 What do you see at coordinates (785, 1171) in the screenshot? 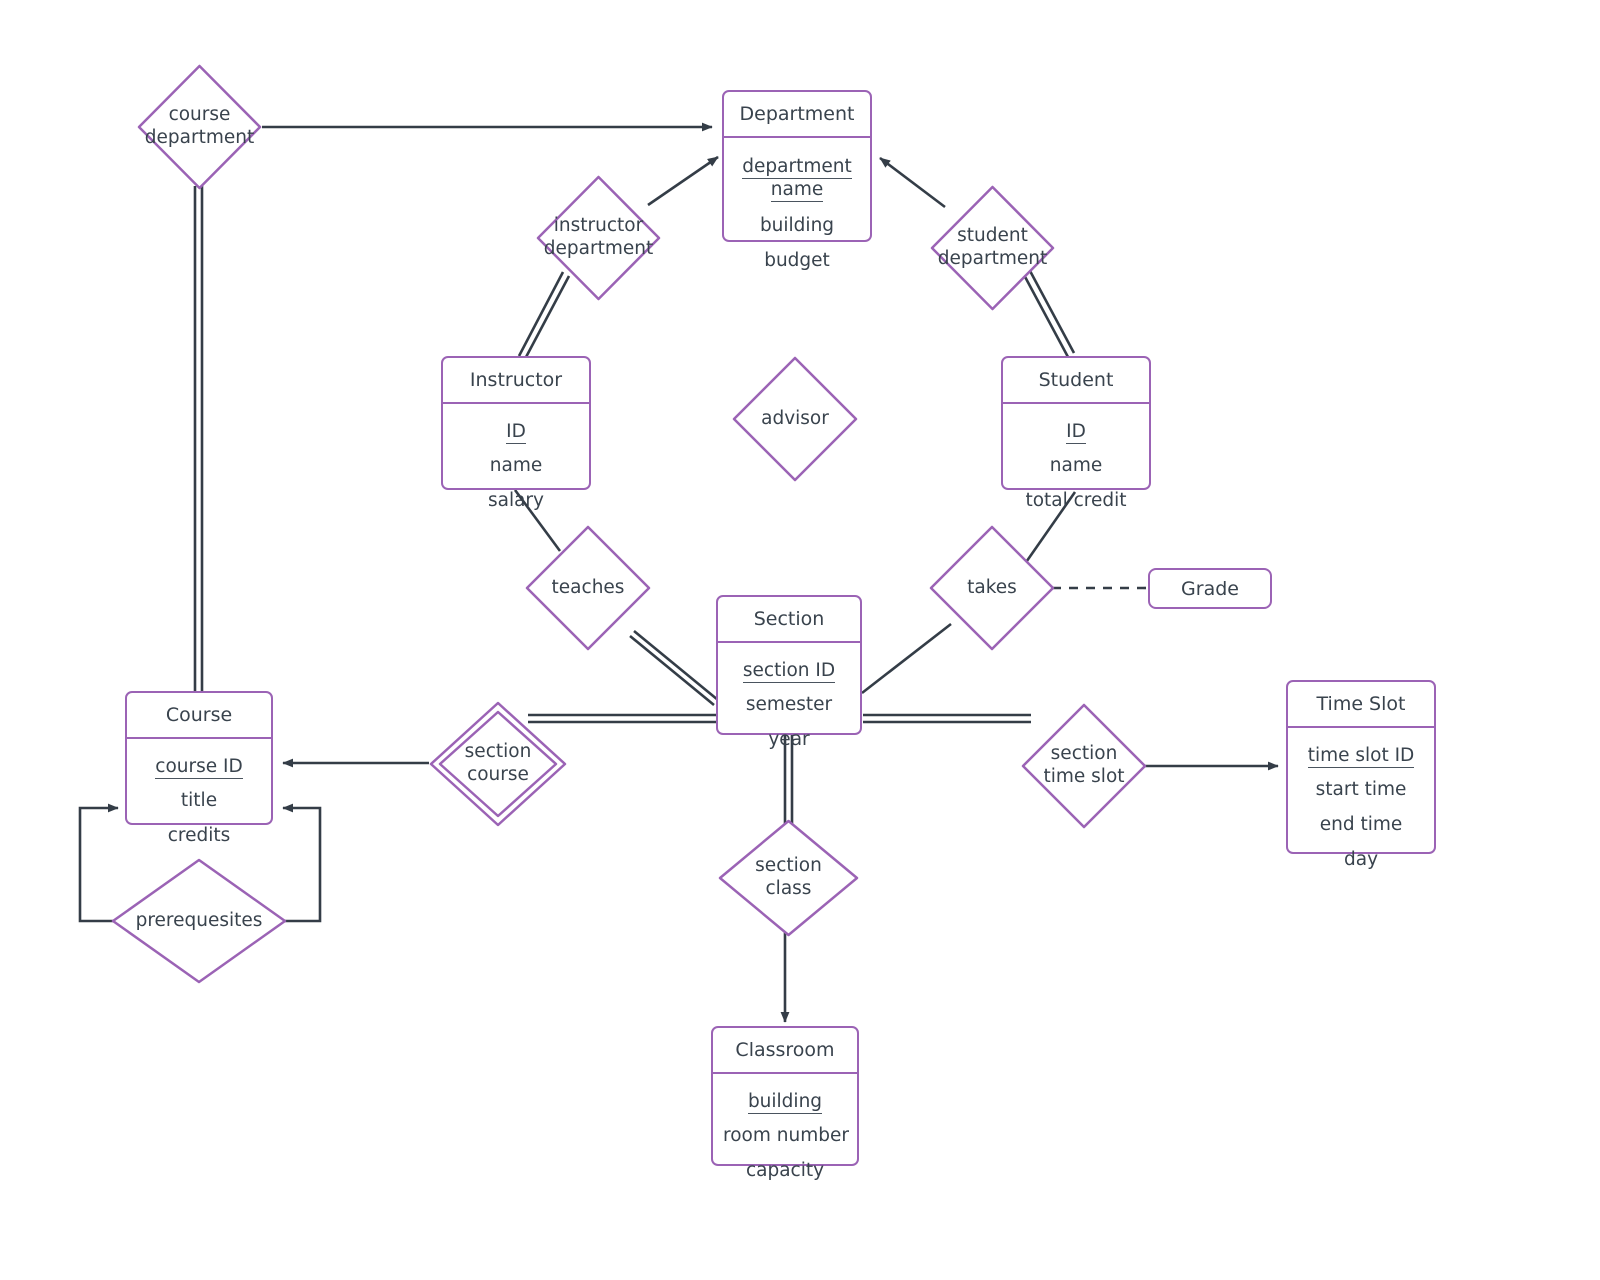
I see `attribute-classroom-capacity: capacity` at bounding box center [785, 1171].